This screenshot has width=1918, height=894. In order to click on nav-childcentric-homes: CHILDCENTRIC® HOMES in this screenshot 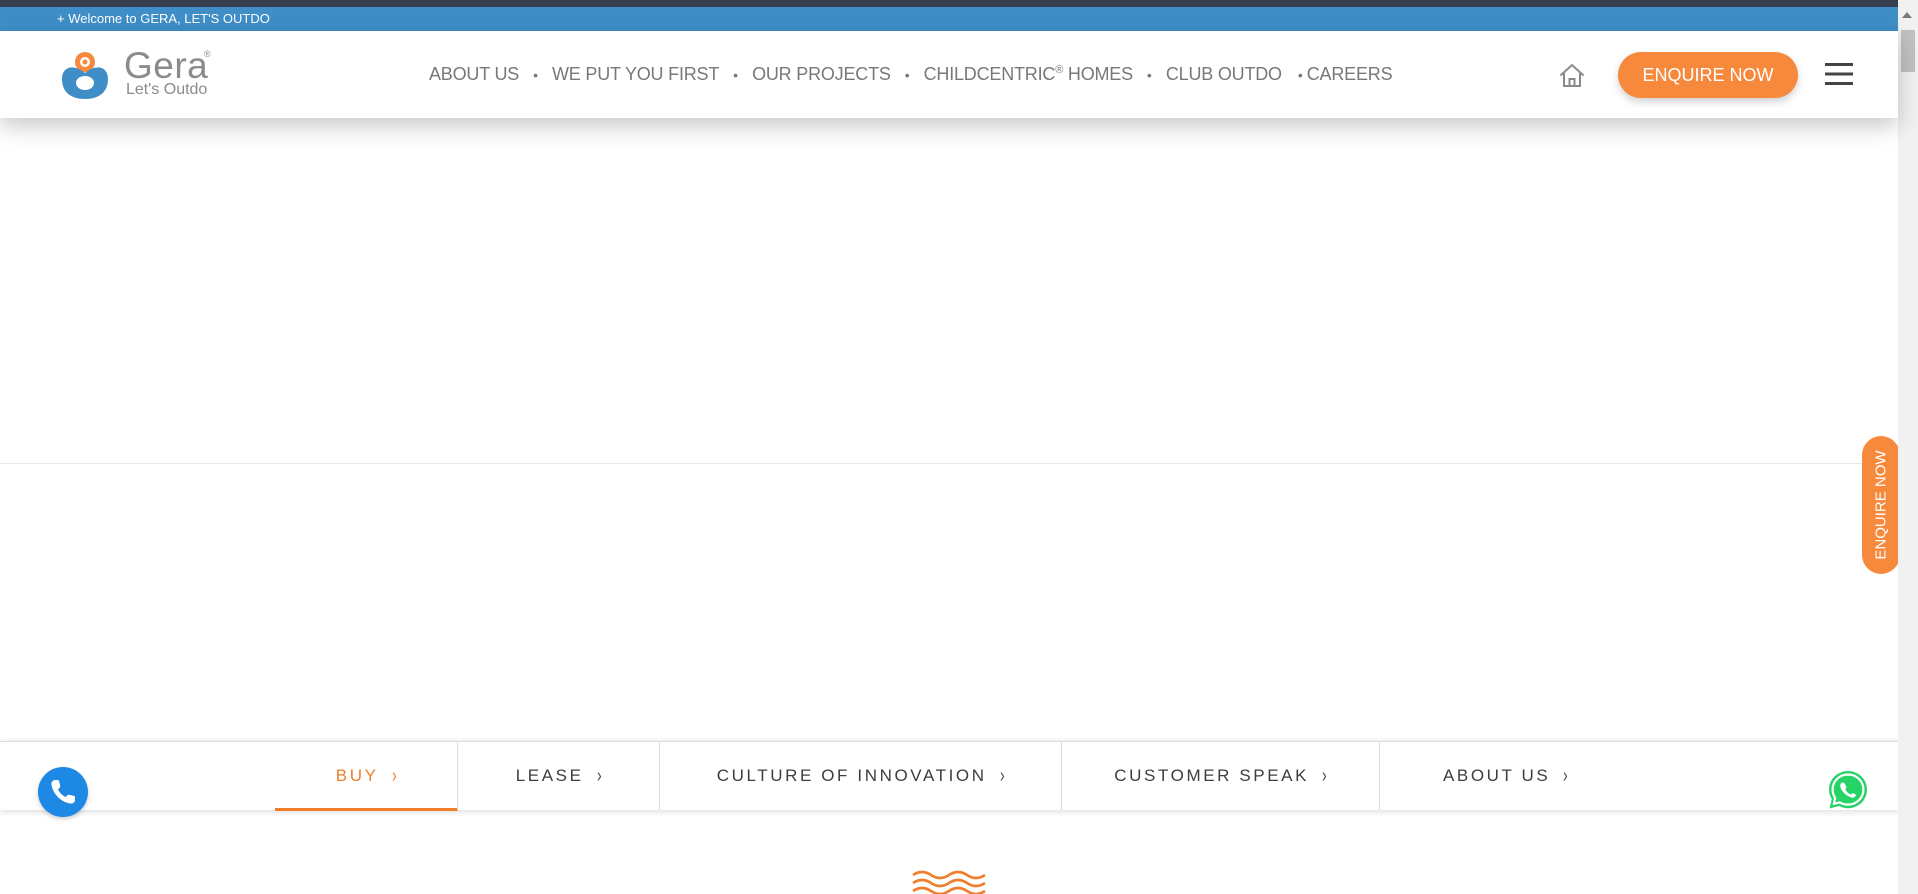, I will do `click(1028, 74)`.